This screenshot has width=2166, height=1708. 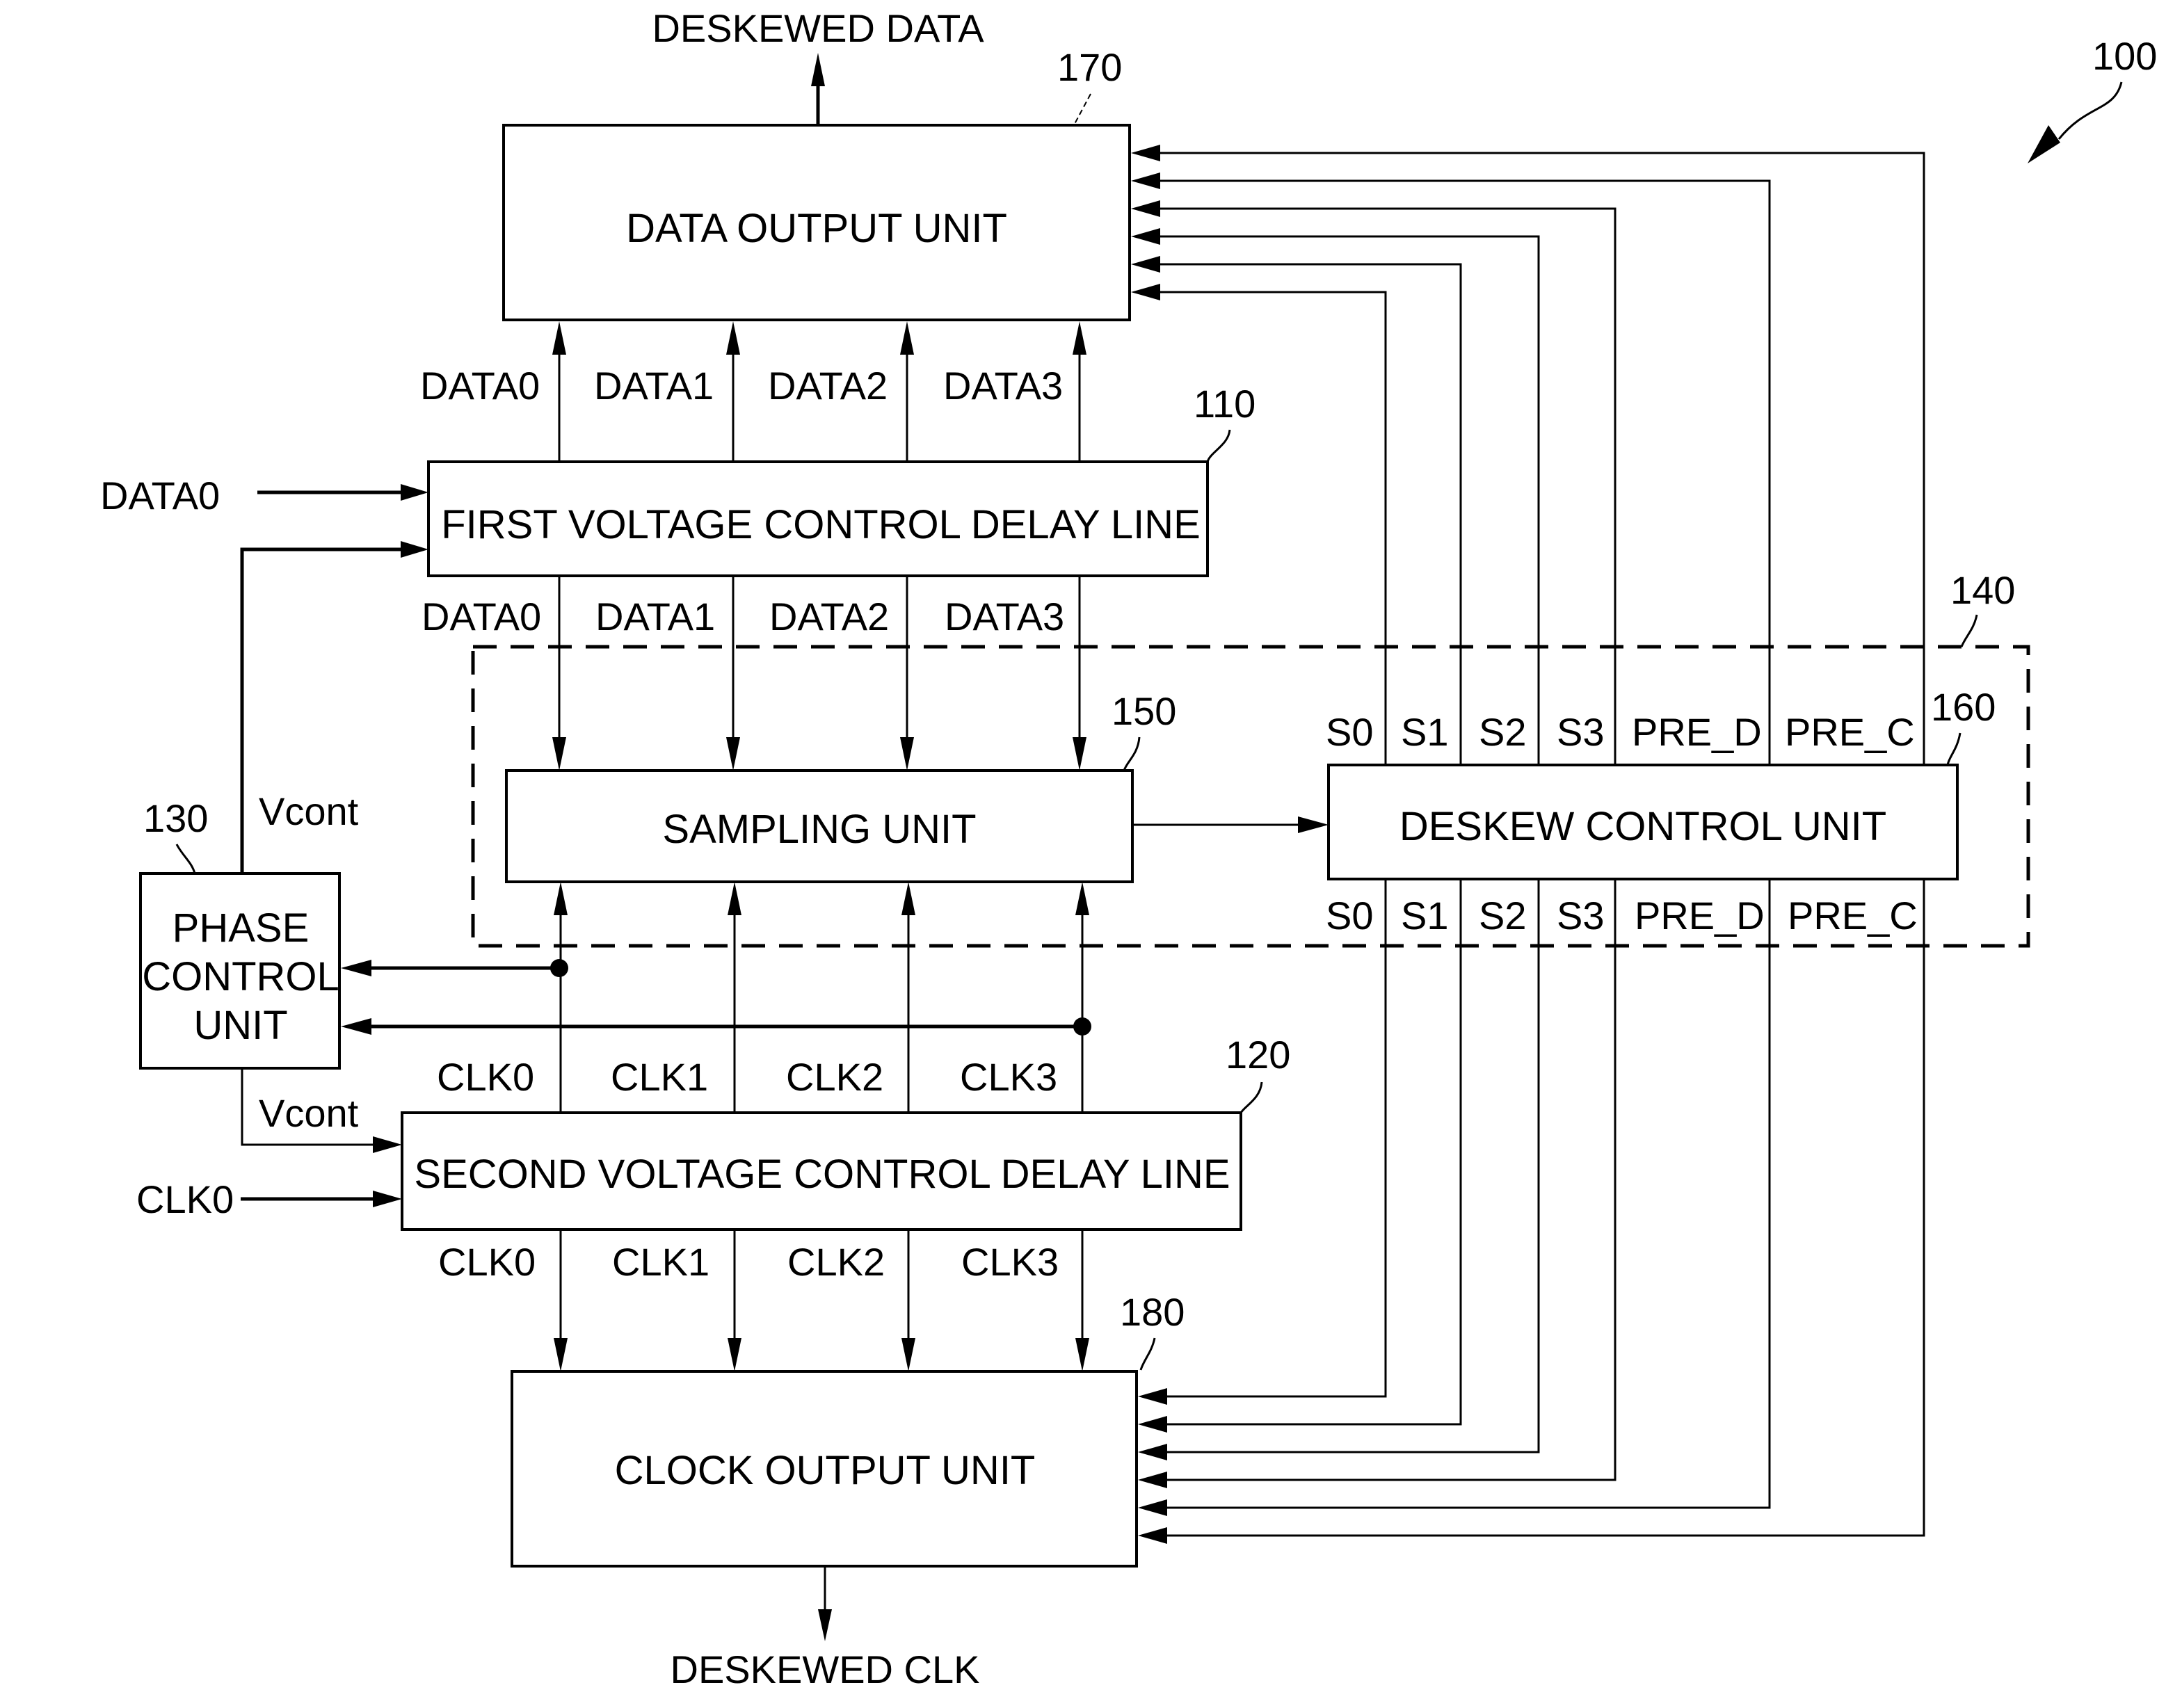 What do you see at coordinates (1350, 732) in the screenshot?
I see `s0-upper-label: S0` at bounding box center [1350, 732].